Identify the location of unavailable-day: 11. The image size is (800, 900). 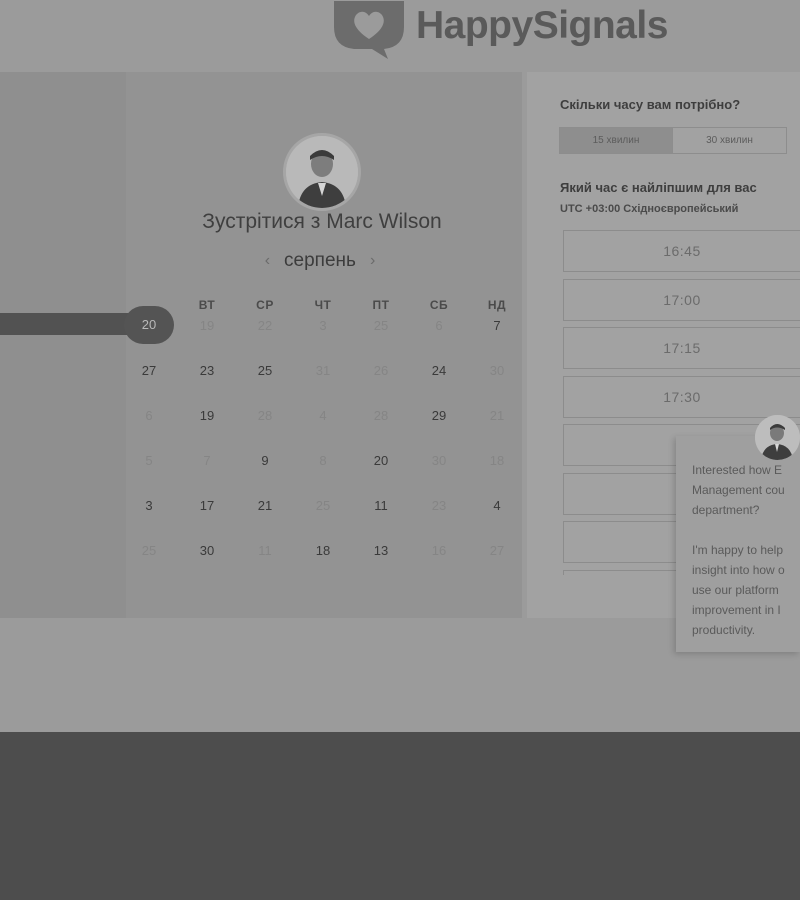
(265, 550).